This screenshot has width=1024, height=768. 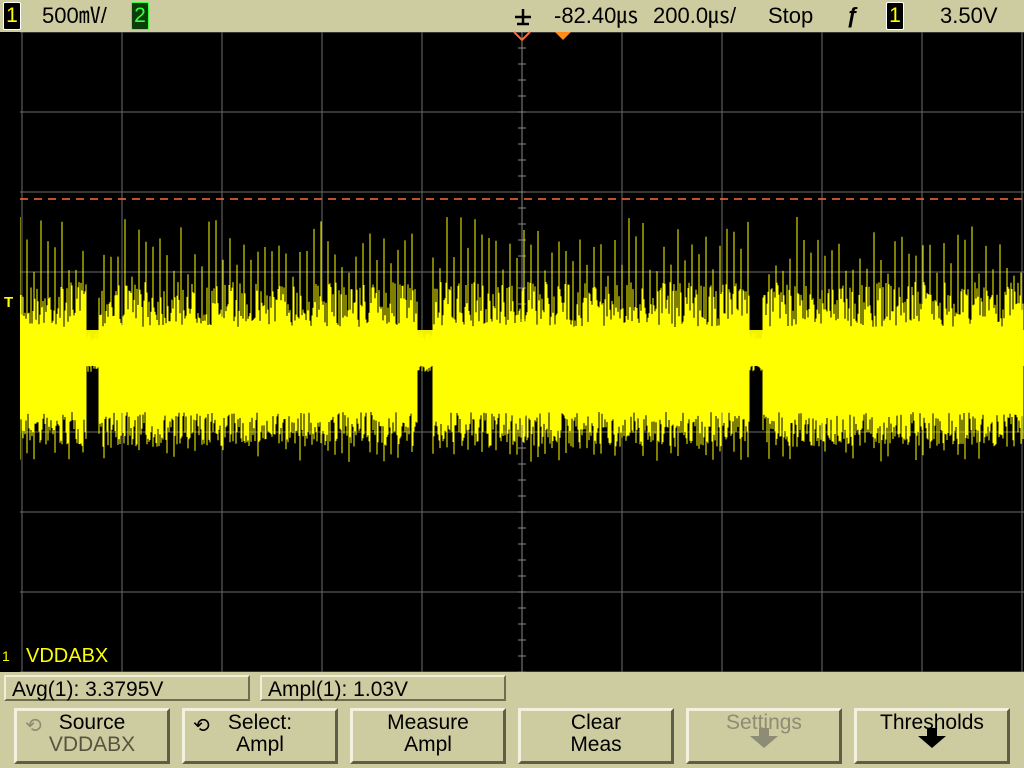 What do you see at coordinates (428, 722) in the screenshot?
I see `measure-softkey-label: Measure` at bounding box center [428, 722].